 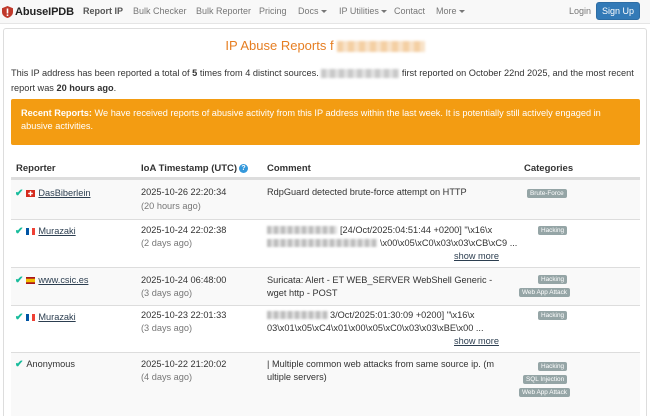 What do you see at coordinates (545, 379) in the screenshot?
I see `category-badge: SQL Injection` at bounding box center [545, 379].